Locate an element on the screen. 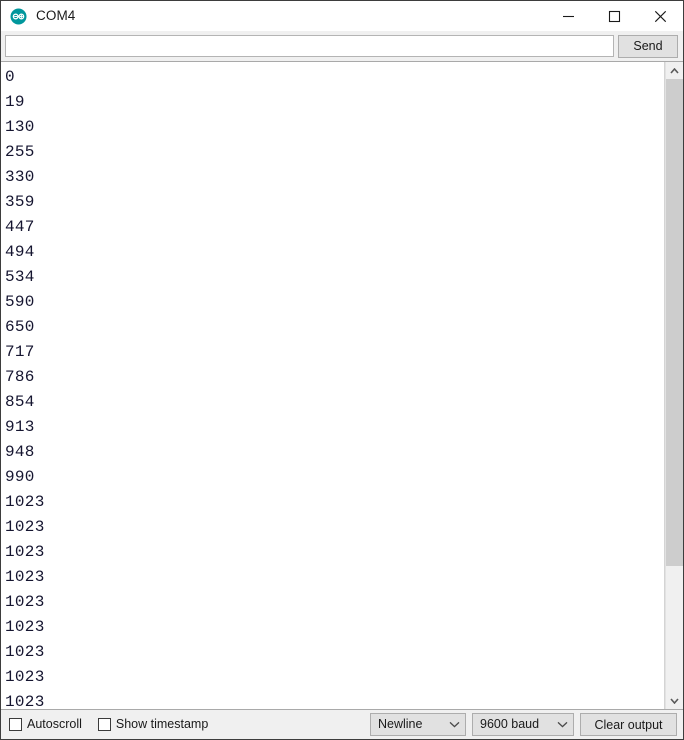 The image size is (684, 740). baud-rate-dropdown: 9600 baud is located at coordinates (523, 724).